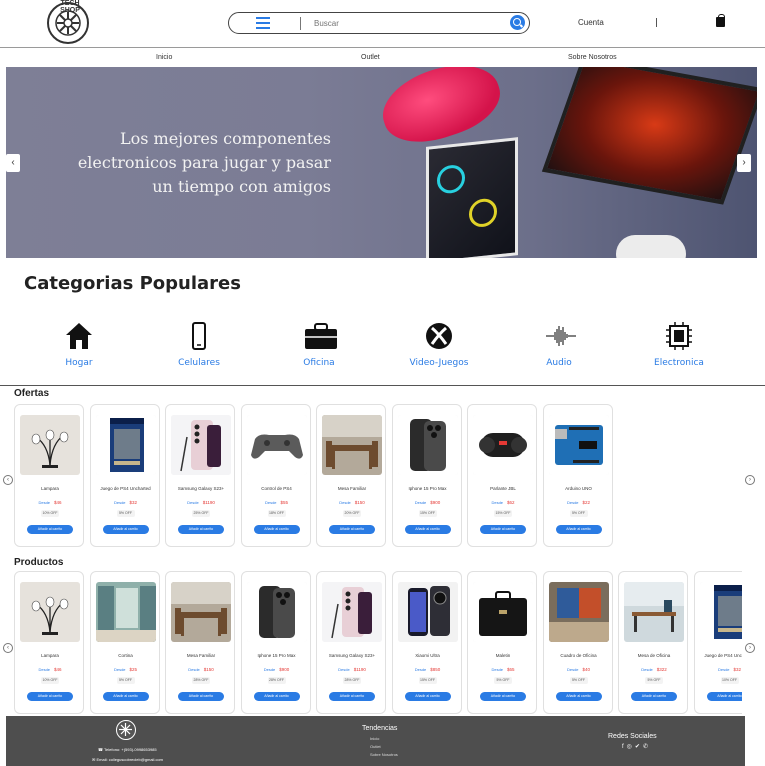 This screenshot has height=766, width=765. Describe the element at coordinates (679, 345) in the screenshot. I see `category-electronica: Electronica` at that location.